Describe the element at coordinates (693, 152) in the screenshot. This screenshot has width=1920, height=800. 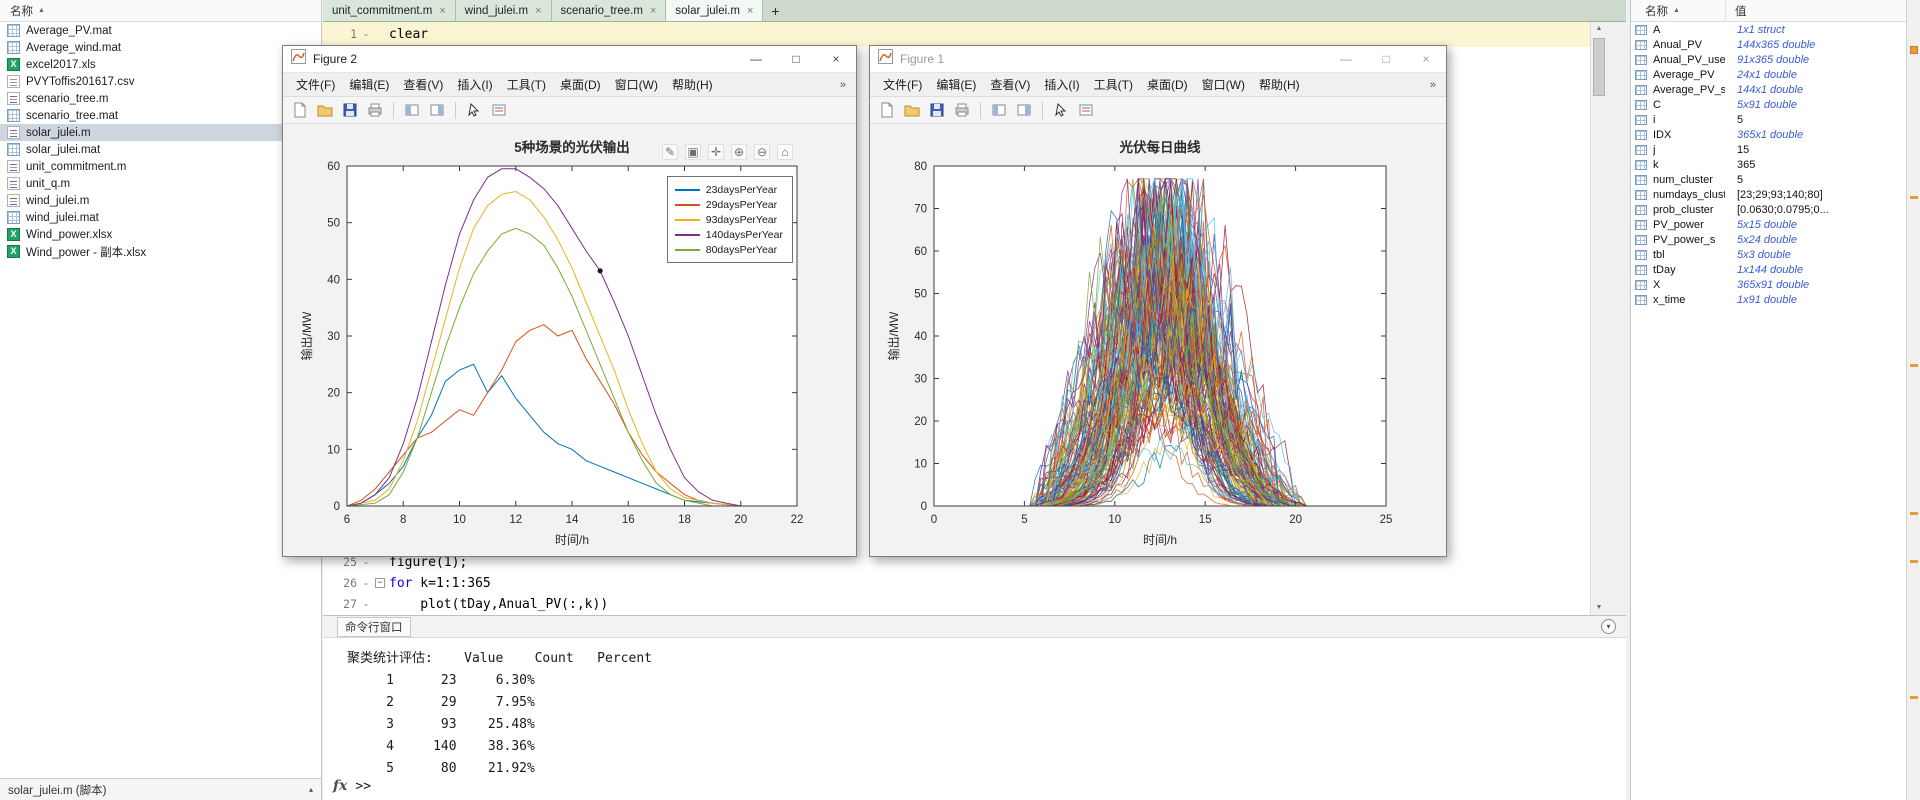
I see `datatip-icon: ▣` at that location.